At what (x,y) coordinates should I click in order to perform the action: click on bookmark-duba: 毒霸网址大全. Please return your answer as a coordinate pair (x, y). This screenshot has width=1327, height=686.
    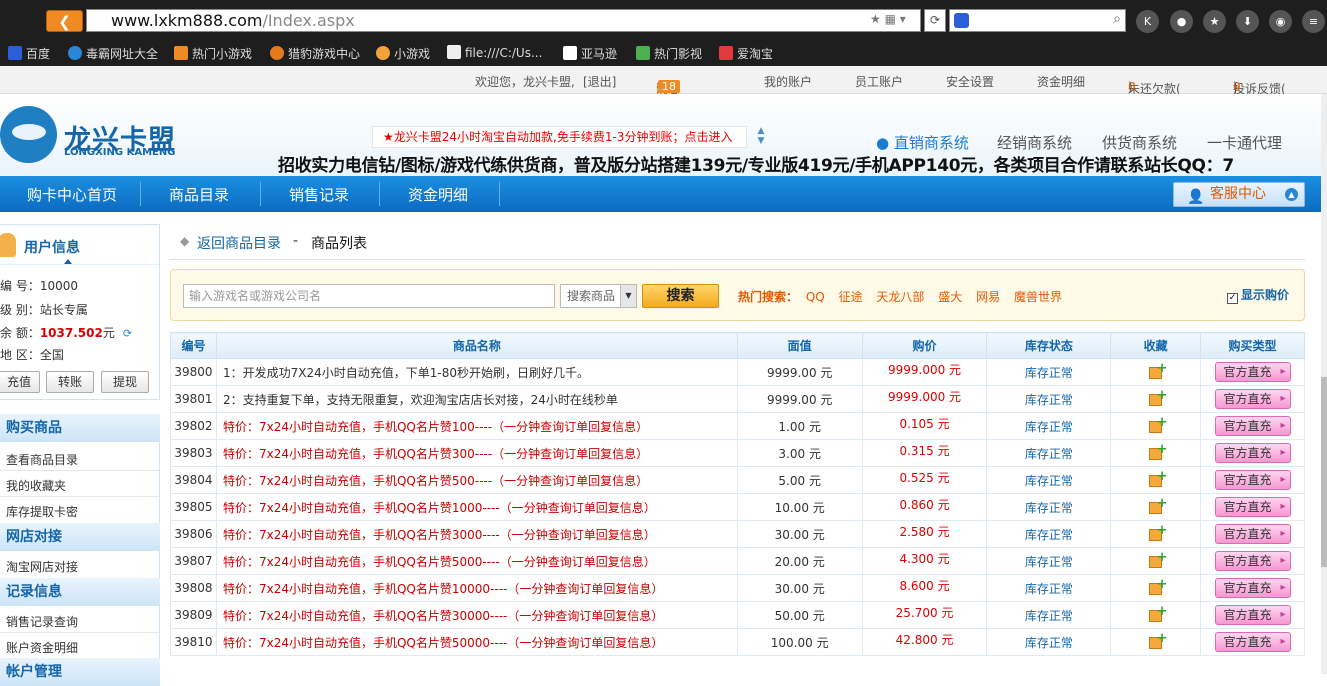
    Looking at the image, I should click on (113, 53).